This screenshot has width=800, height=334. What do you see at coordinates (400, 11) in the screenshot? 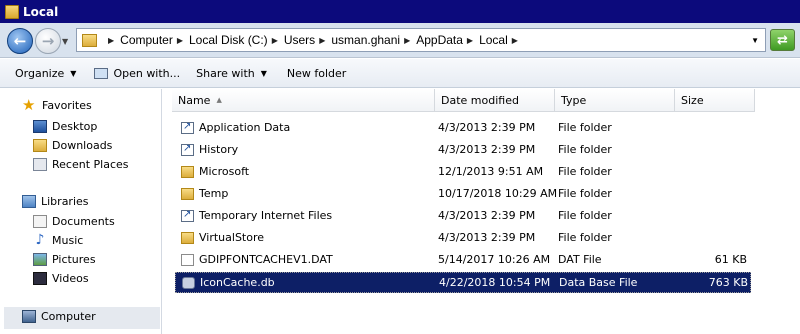
I see `title-bar: Local` at bounding box center [400, 11].